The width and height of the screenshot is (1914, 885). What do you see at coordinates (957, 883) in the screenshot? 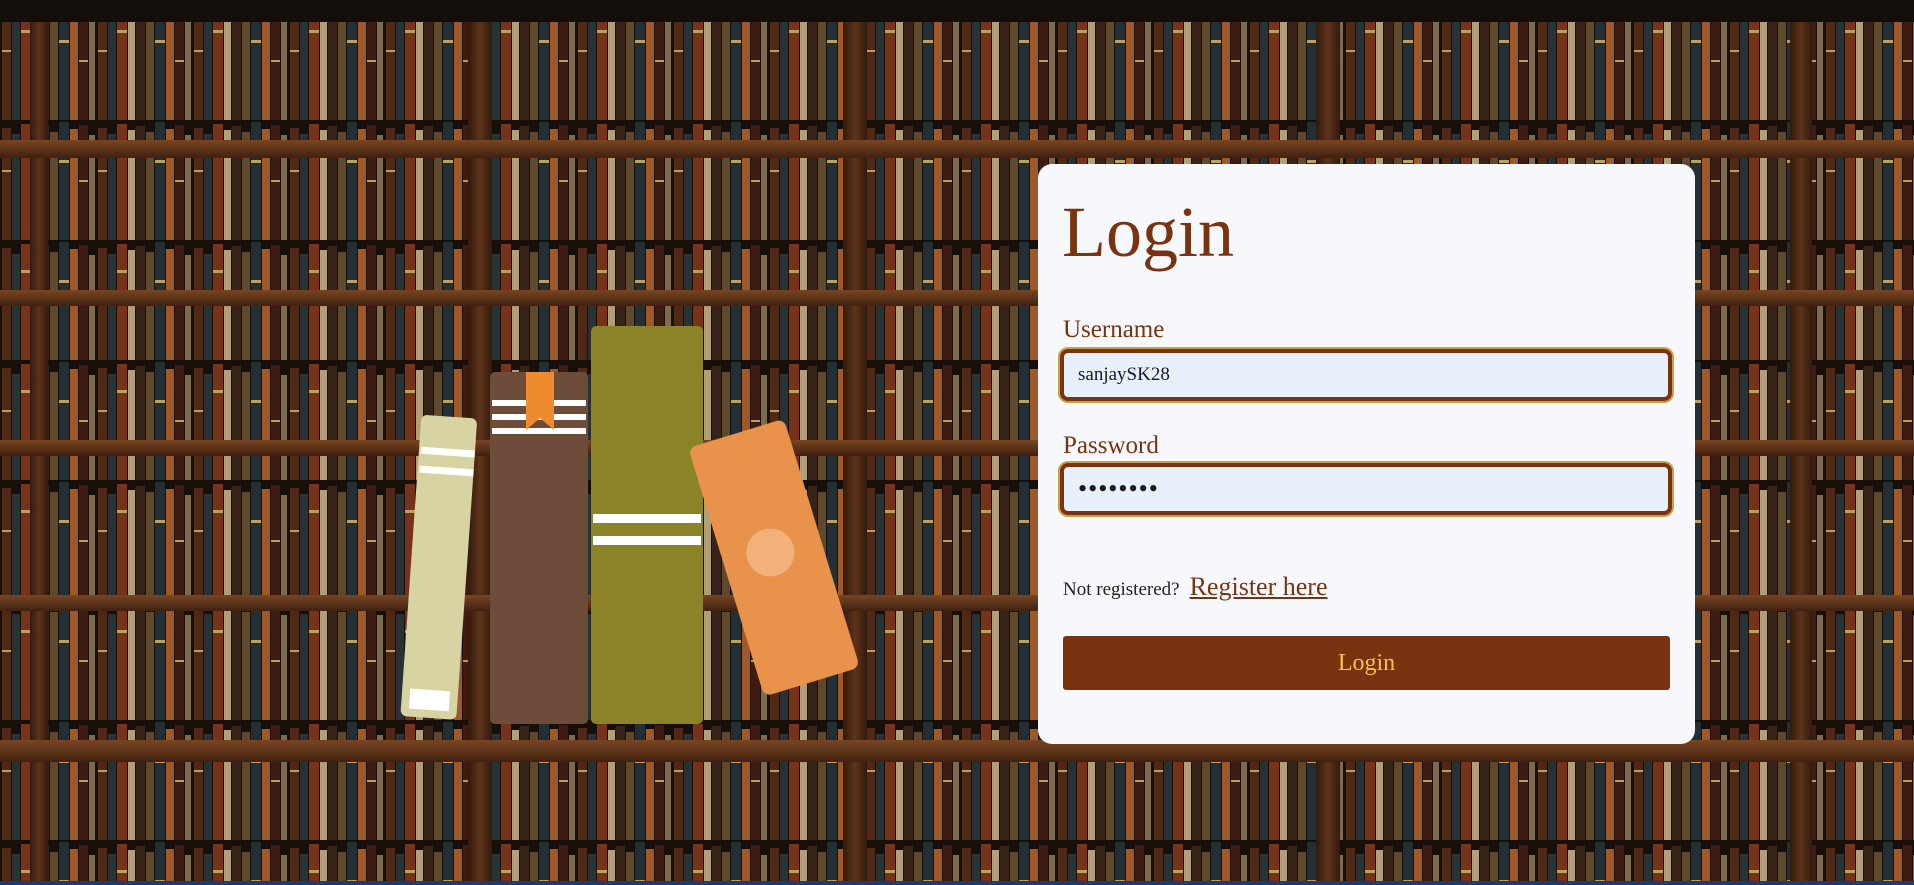
I see `bottom-strip` at bounding box center [957, 883].